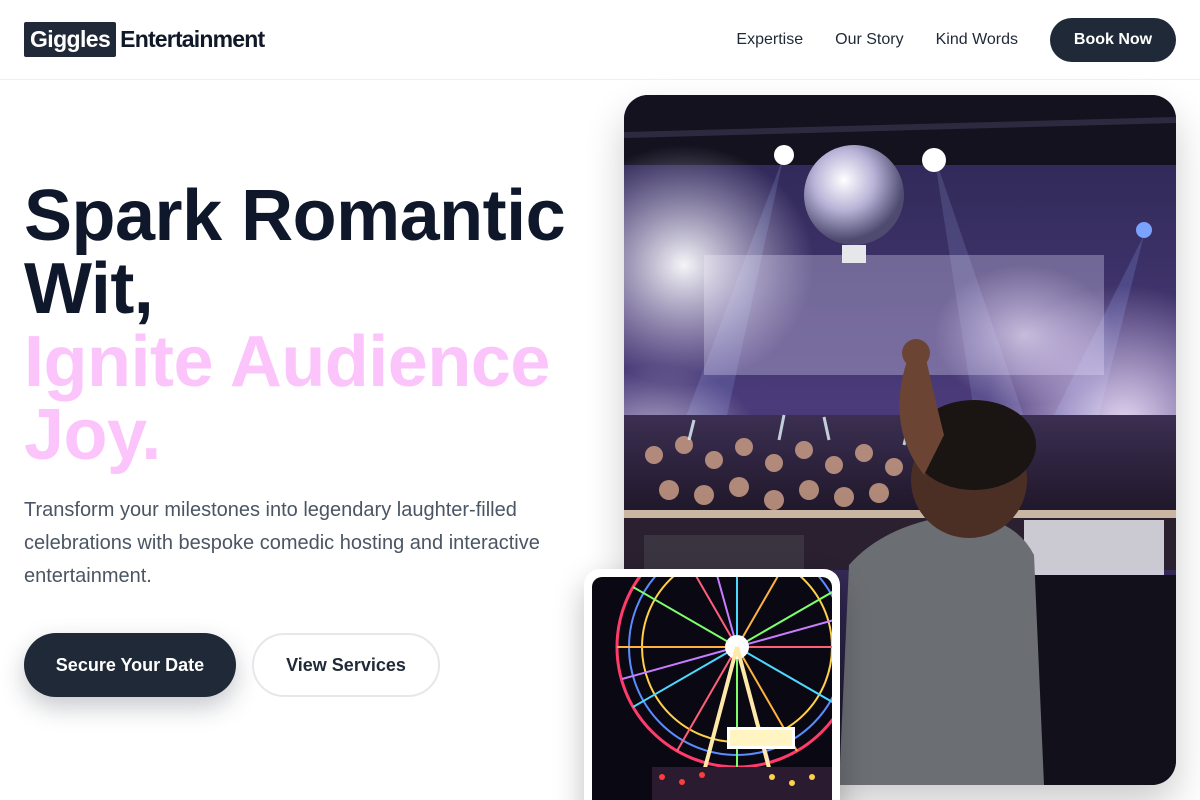  Describe the element at coordinates (70, 39) in the screenshot. I see `brand-logo-box: Giggles` at that location.